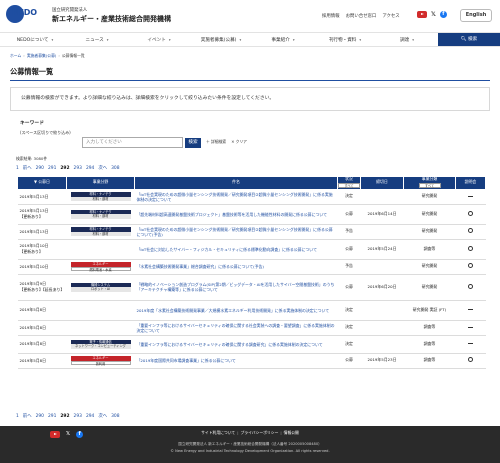  What do you see at coordinates (429, 214) in the screenshot?
I see `cell-type: 研究開発` at bounding box center [429, 214].